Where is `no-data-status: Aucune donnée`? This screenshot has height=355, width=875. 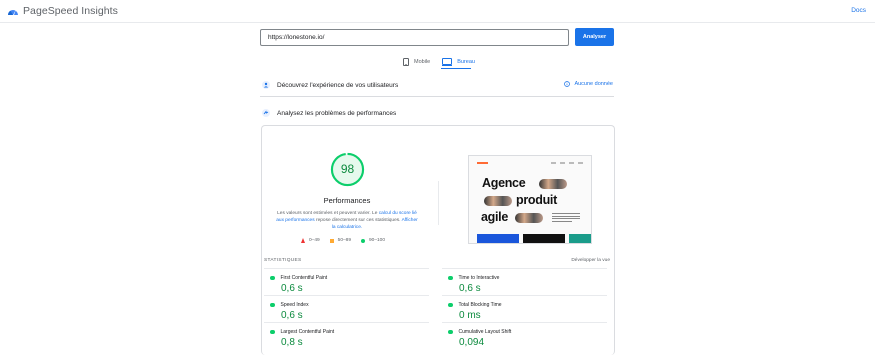 no-data-status: Aucune donnée is located at coordinates (588, 84).